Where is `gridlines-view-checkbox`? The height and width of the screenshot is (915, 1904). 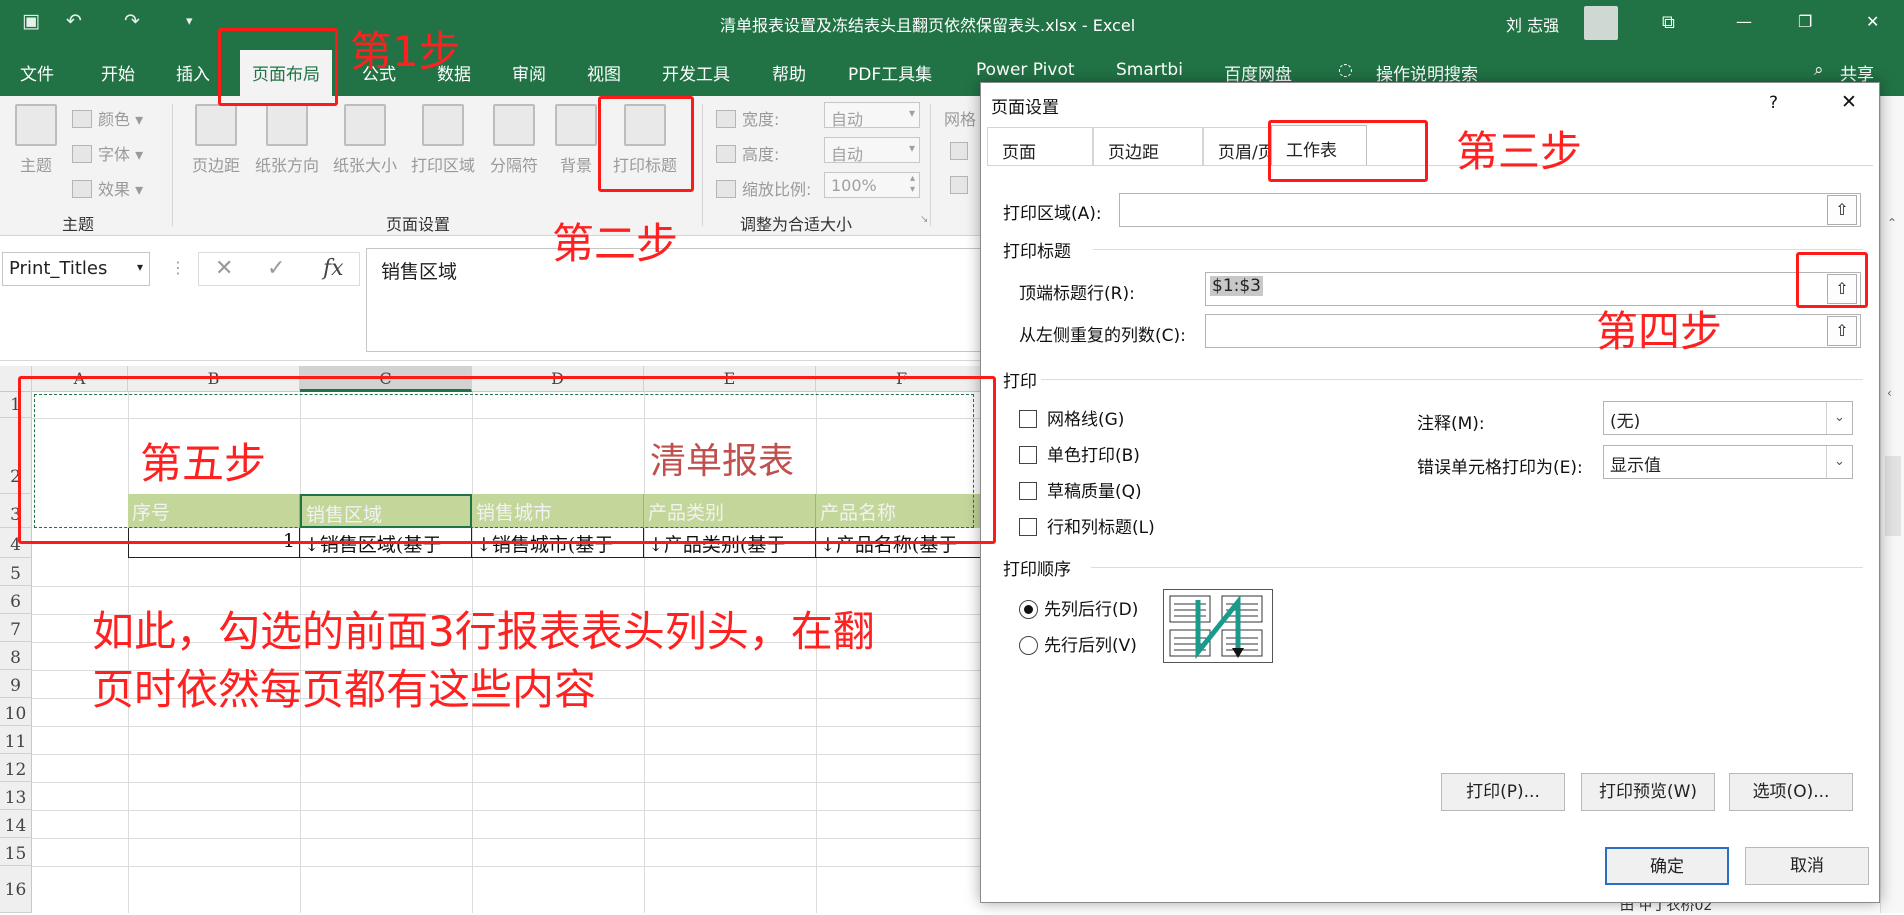
gridlines-view-checkbox is located at coordinates (962, 151).